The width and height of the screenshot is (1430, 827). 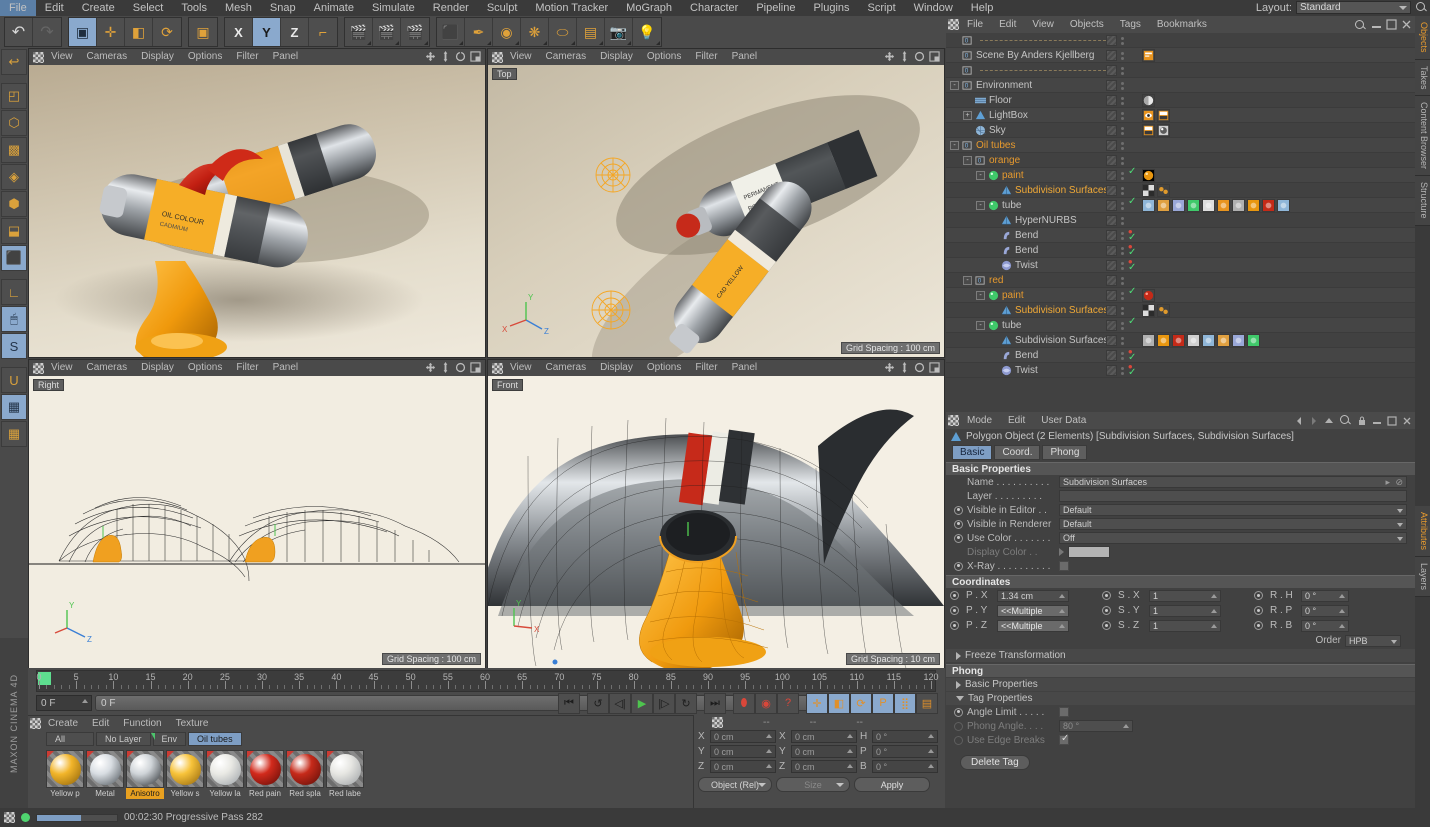 I want to click on attribute-tab-coord: Coord., so click(x=1017, y=452).